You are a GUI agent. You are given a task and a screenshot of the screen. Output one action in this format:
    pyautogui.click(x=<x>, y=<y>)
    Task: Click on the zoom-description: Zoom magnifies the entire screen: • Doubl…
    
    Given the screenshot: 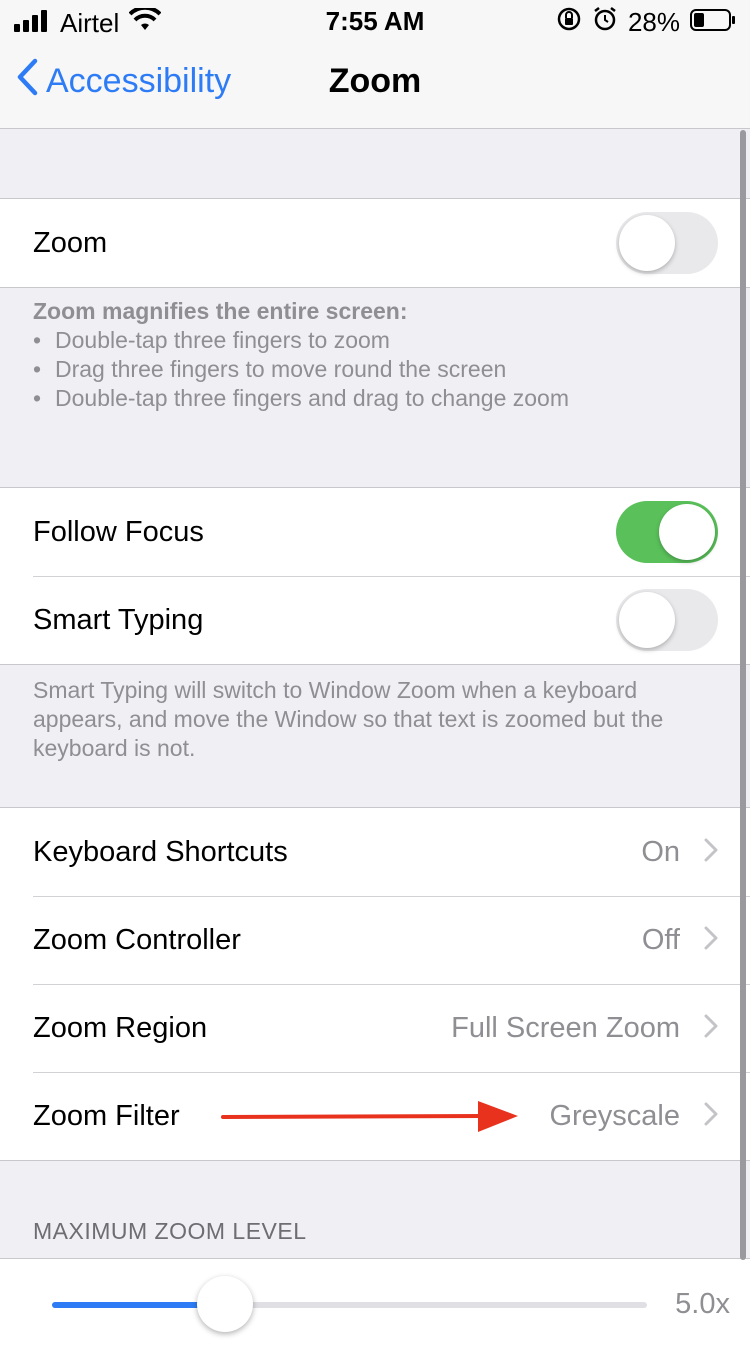 What is the action you would take?
    pyautogui.click(x=378, y=355)
    